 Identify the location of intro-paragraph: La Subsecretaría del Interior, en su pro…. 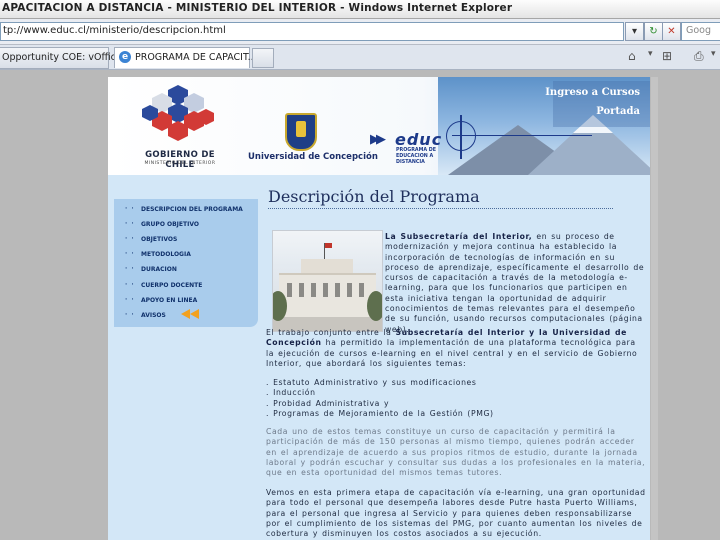
(515, 283).